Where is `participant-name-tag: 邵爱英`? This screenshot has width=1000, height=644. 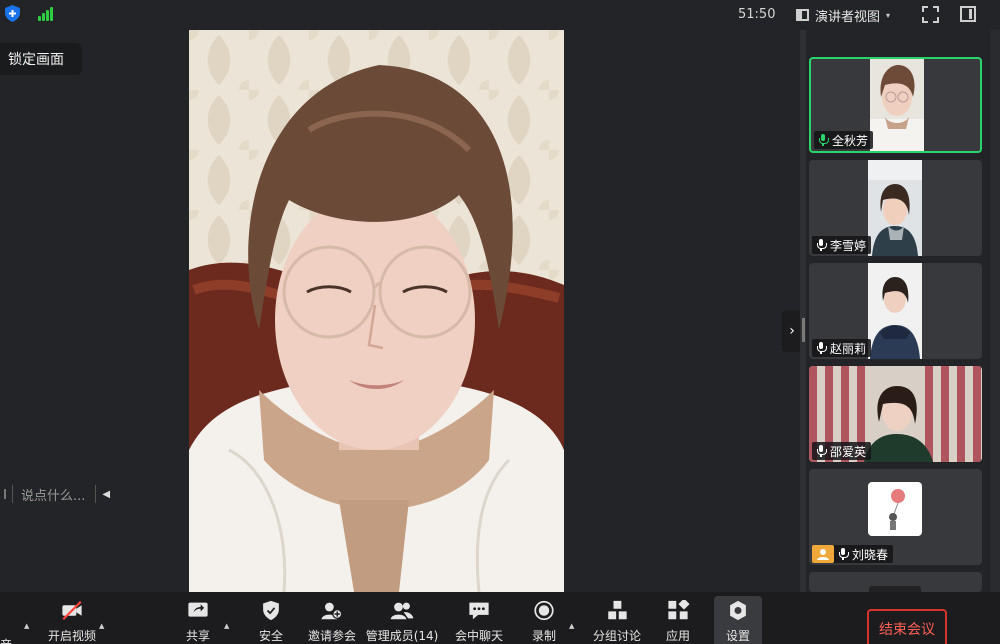 participant-name-tag: 邵爱英 is located at coordinates (842, 451).